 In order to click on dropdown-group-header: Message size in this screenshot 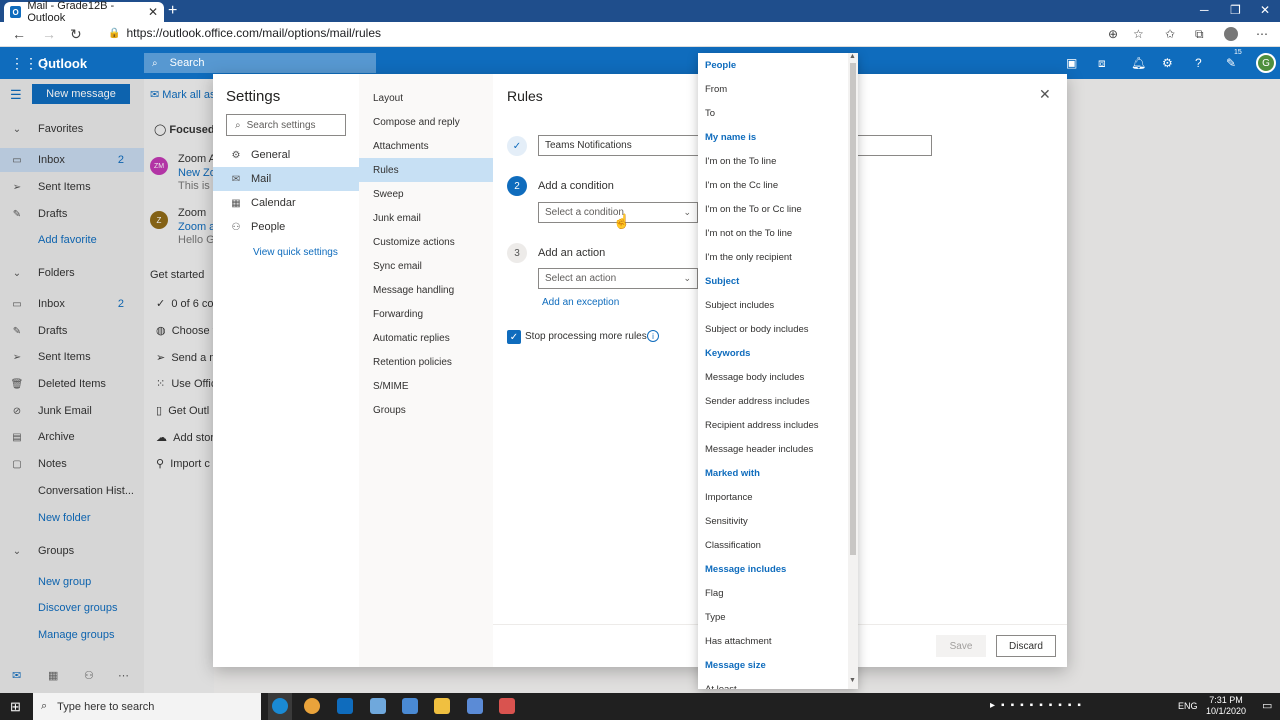, I will do `click(735, 665)`.